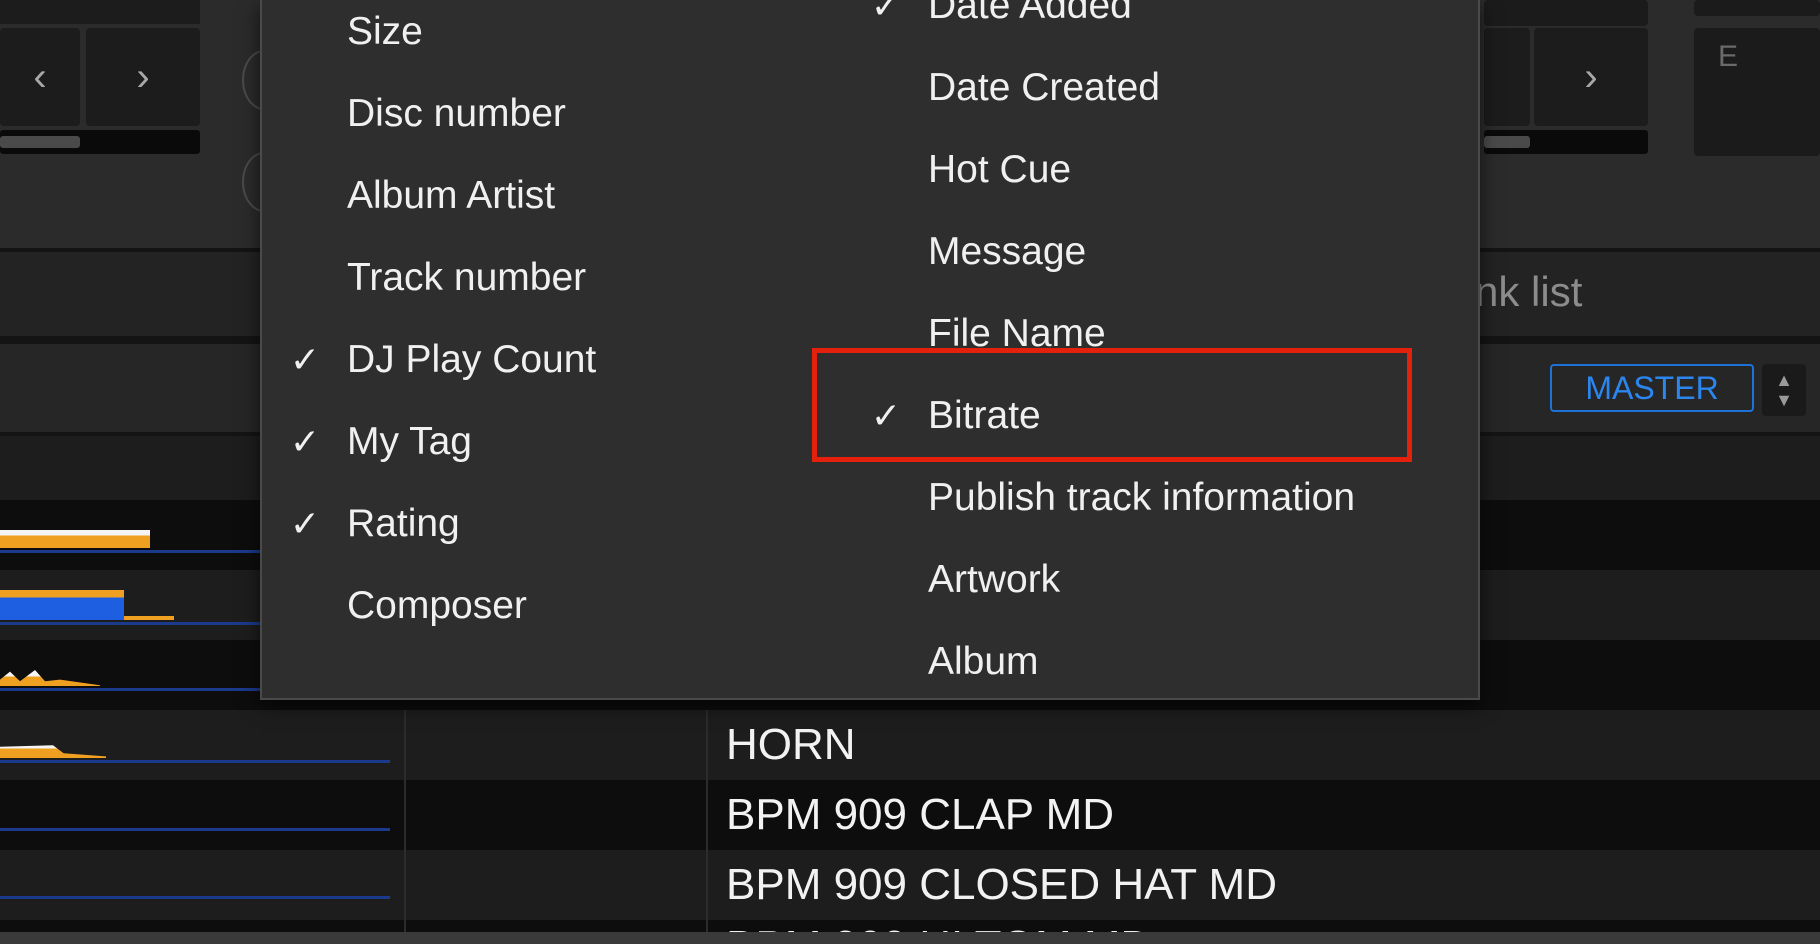 This screenshot has width=1820, height=944. Describe the element at coordinates (1757, 8) in the screenshot. I see `right-top-box` at that location.